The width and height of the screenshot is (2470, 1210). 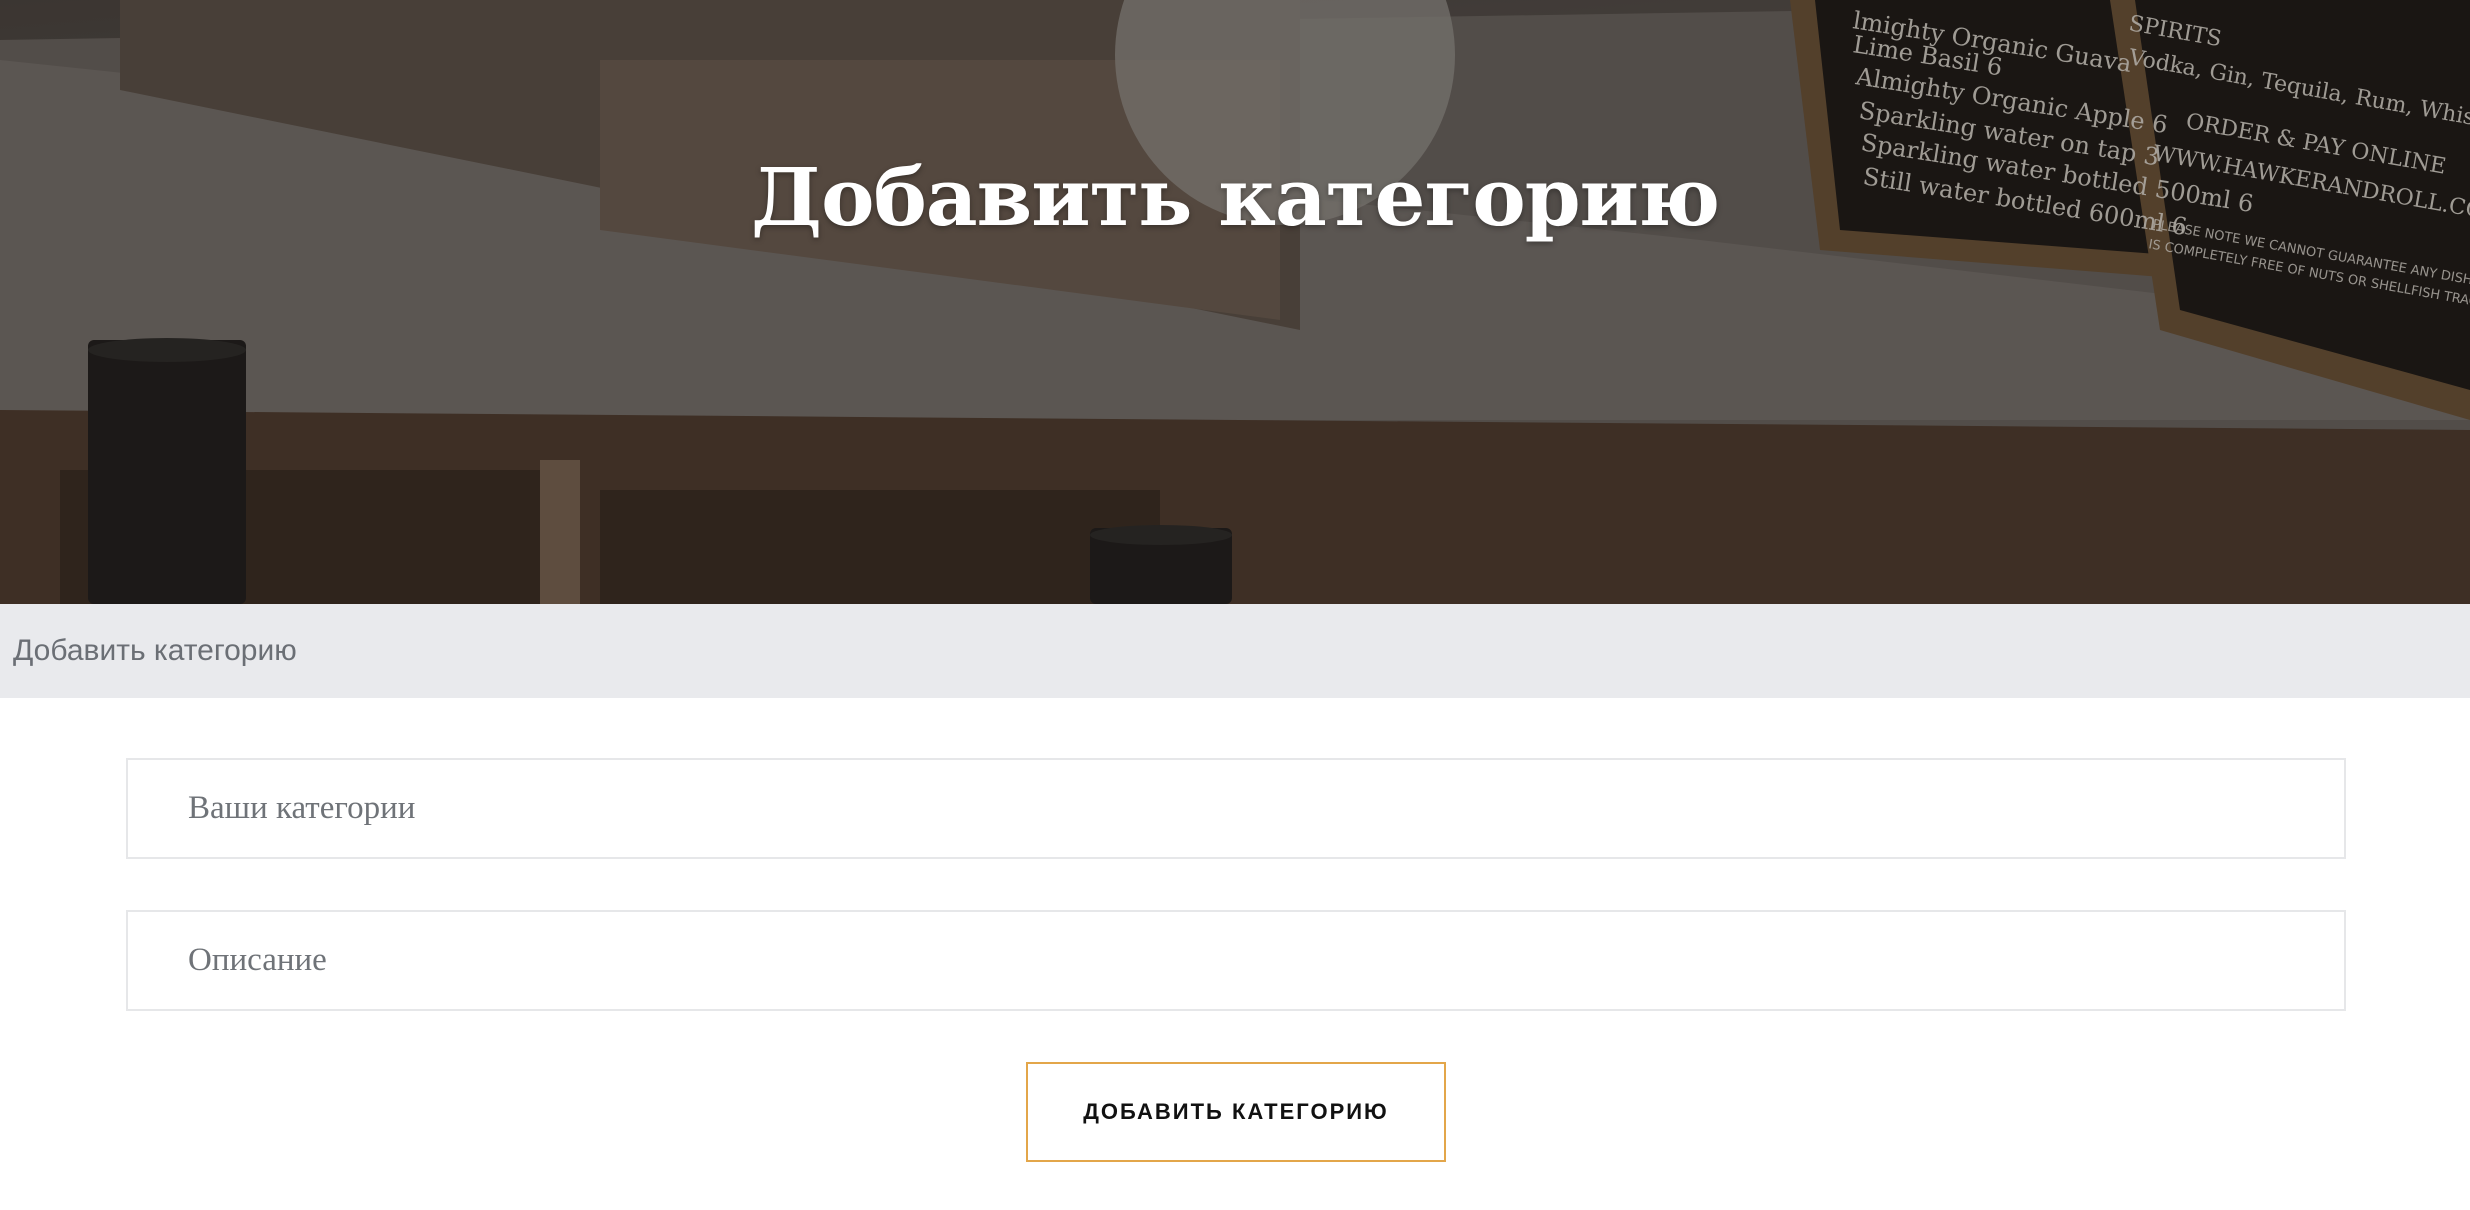 I want to click on breadcrumb-current: Добавить категорию, so click(x=155, y=650).